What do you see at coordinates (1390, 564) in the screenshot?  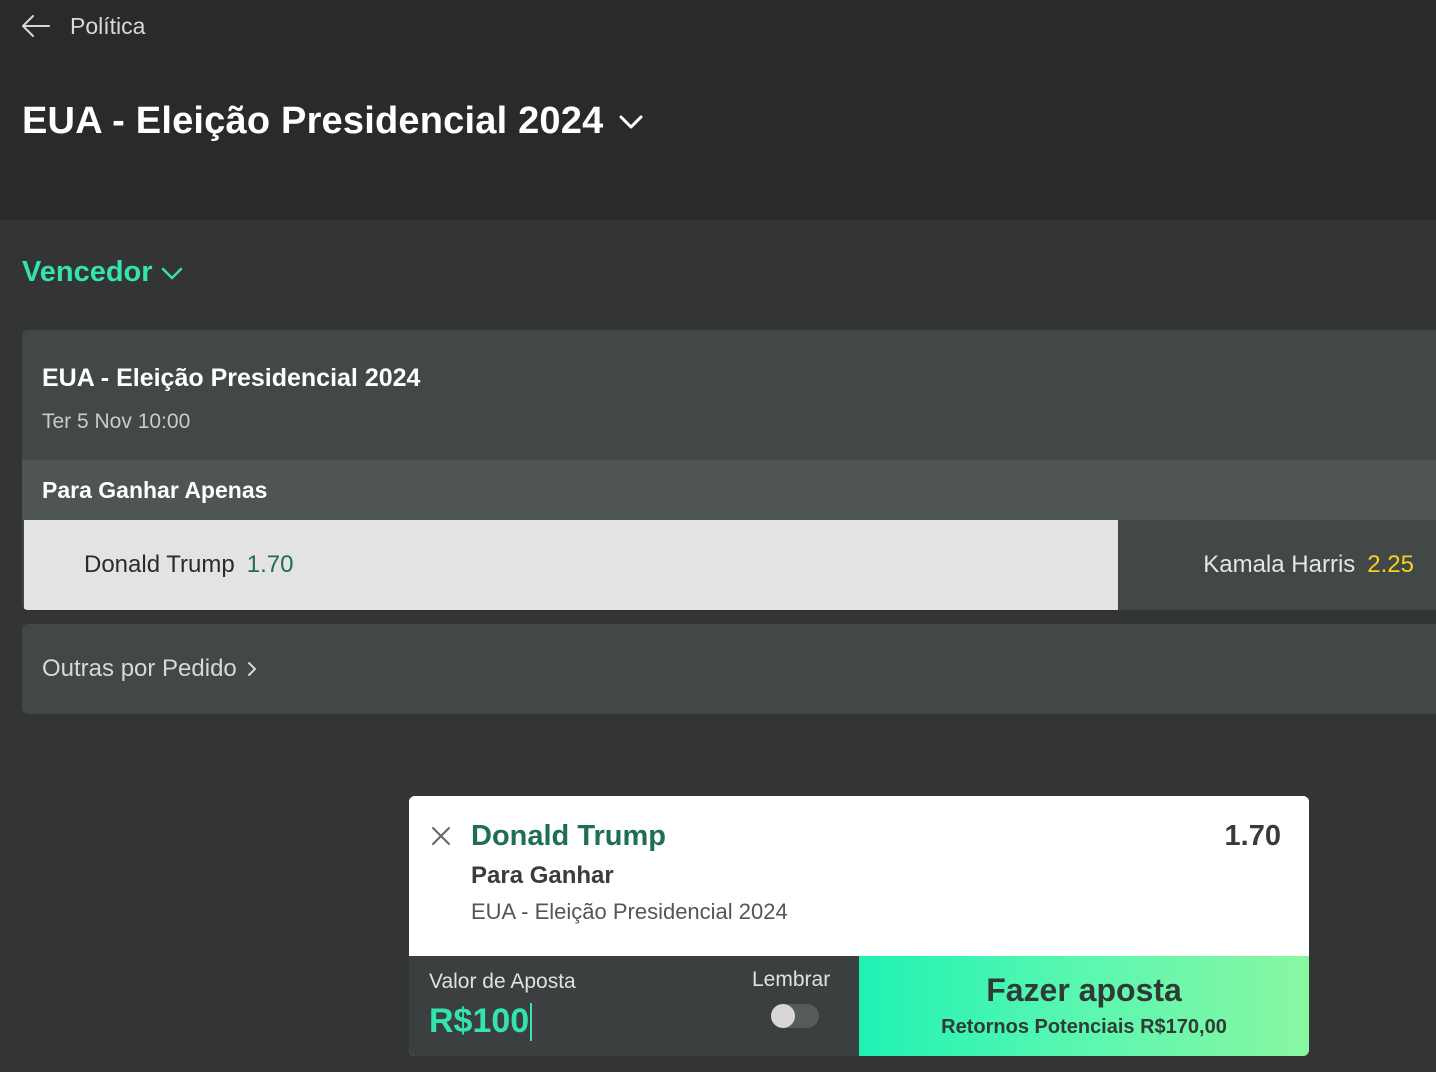 I see `selection-odds: 2.25` at bounding box center [1390, 564].